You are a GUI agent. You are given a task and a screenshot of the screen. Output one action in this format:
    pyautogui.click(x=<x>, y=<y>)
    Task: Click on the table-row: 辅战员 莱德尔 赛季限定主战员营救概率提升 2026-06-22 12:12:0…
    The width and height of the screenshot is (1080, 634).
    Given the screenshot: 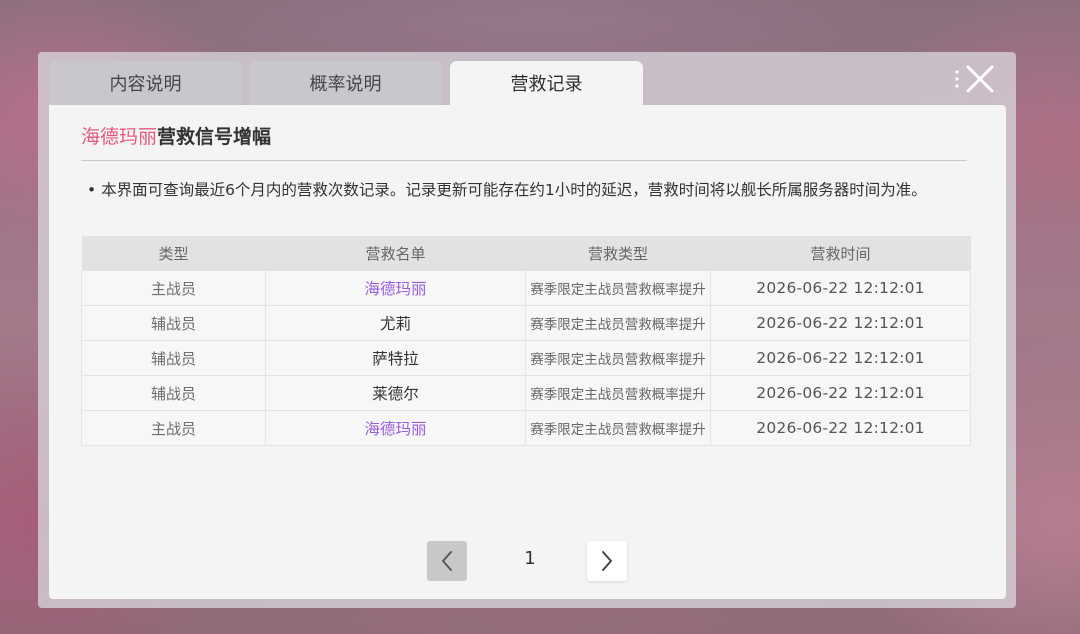 What is the action you would take?
    pyautogui.click(x=526, y=393)
    